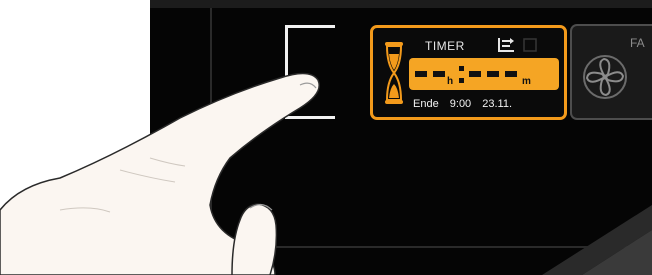  Describe the element at coordinates (506, 45) in the screenshot. I see `program-list-icon` at that location.